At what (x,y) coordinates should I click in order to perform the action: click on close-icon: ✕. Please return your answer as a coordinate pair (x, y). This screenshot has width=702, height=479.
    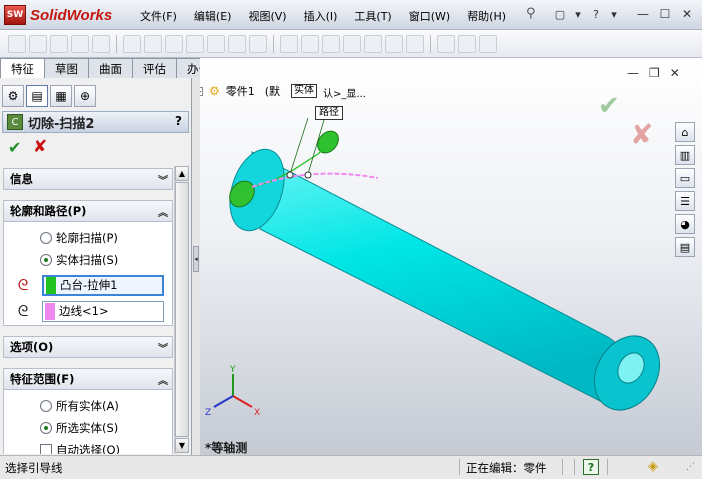
    Looking at the image, I should click on (687, 14).